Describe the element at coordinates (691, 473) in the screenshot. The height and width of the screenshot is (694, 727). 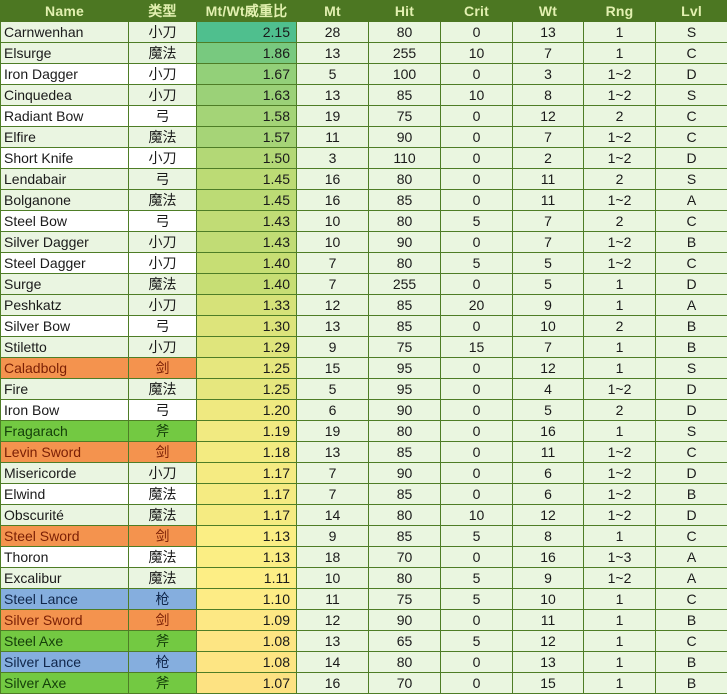
I see `cell-level: D` at that location.